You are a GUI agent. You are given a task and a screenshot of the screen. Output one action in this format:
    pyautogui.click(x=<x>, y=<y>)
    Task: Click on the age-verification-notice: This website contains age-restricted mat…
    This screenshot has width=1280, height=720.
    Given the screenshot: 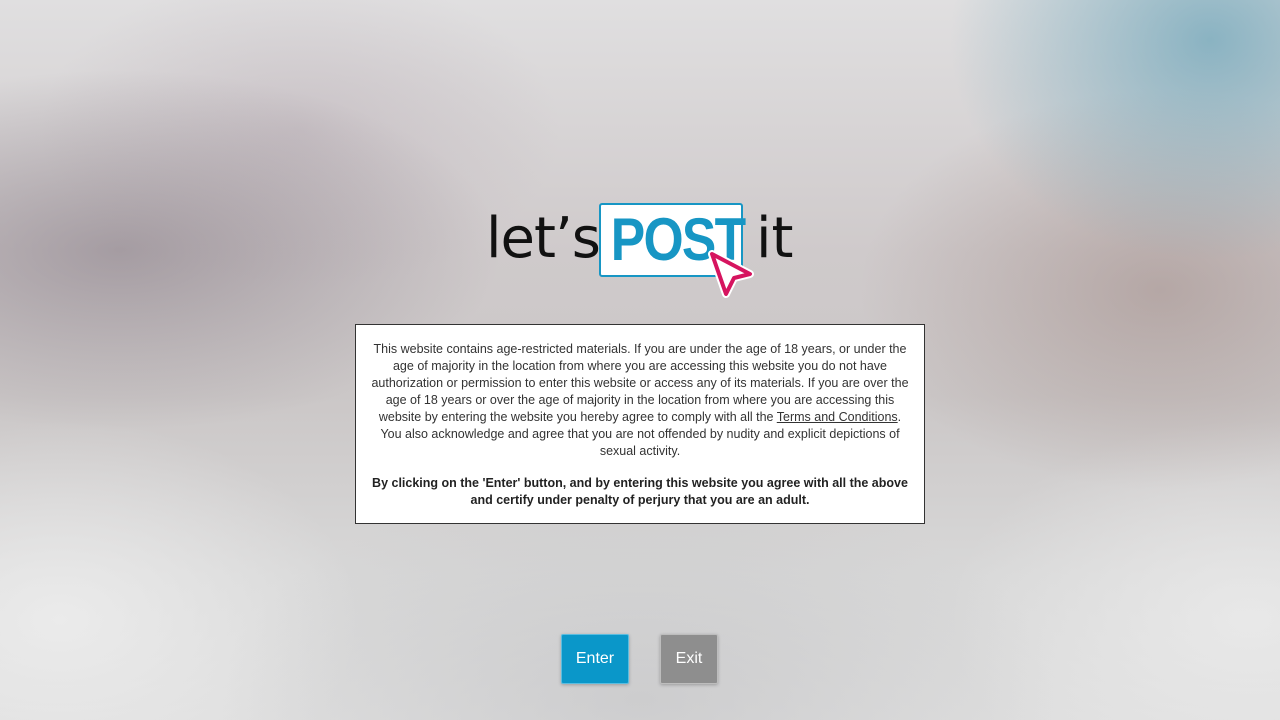 What is the action you would take?
    pyautogui.click(x=640, y=424)
    